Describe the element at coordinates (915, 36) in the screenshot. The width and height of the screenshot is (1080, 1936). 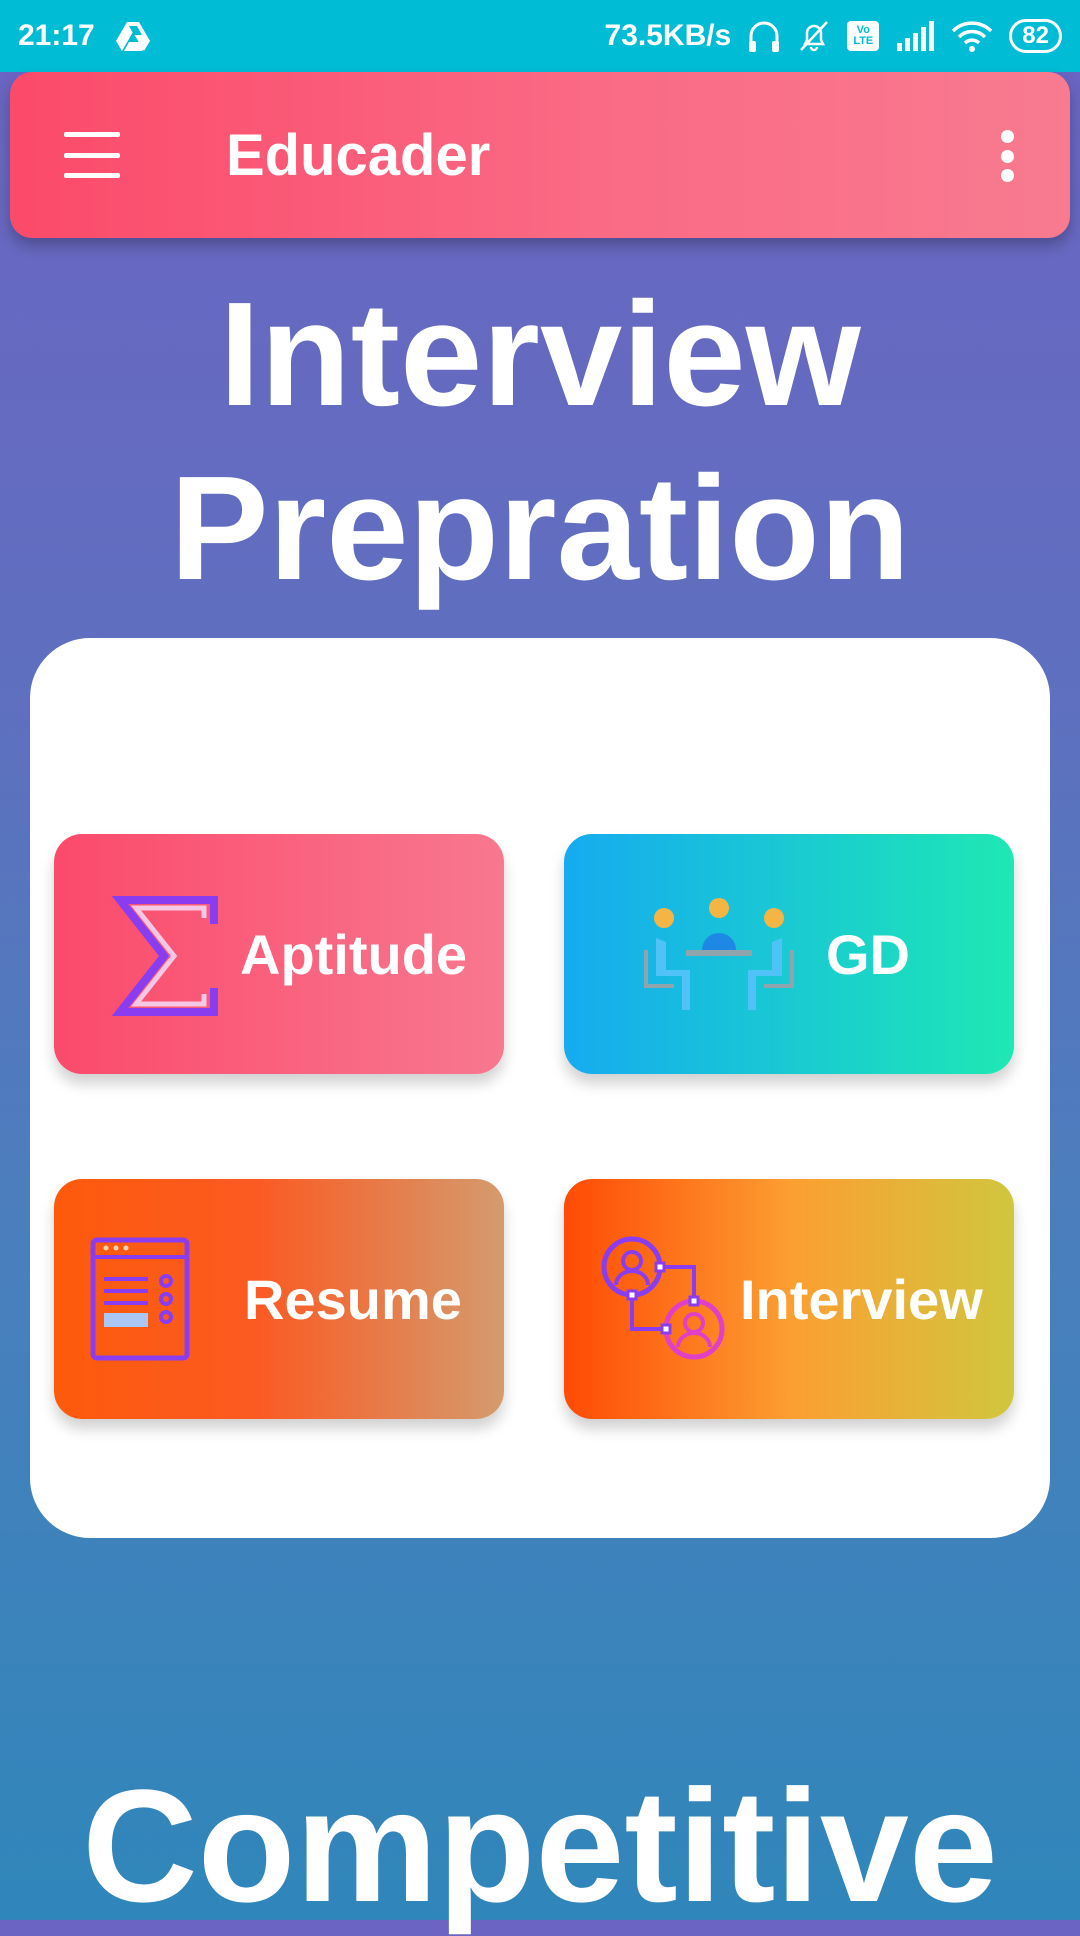
I see `signal-icon` at that location.